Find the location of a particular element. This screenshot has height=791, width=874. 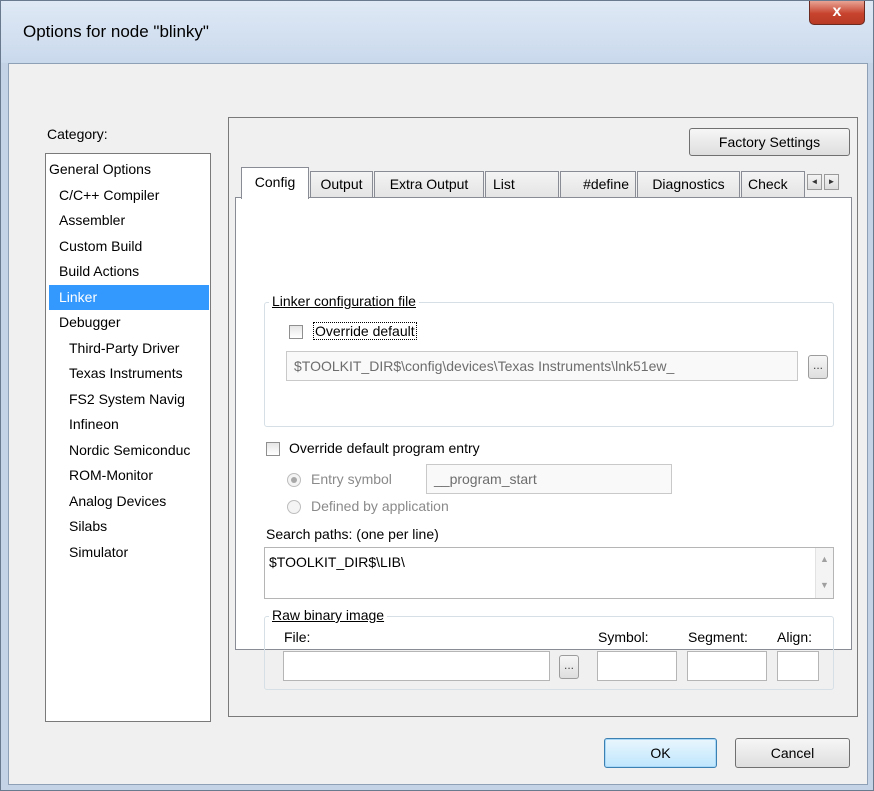

category-item-general-options: General Options is located at coordinates (129, 169).